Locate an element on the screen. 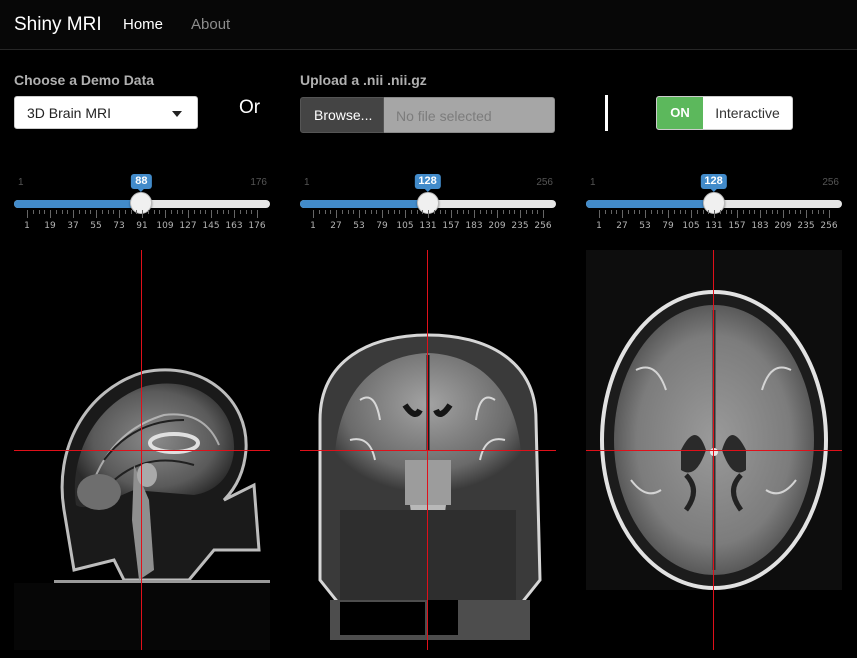  slider-grid is located at coordinates (428, 215).